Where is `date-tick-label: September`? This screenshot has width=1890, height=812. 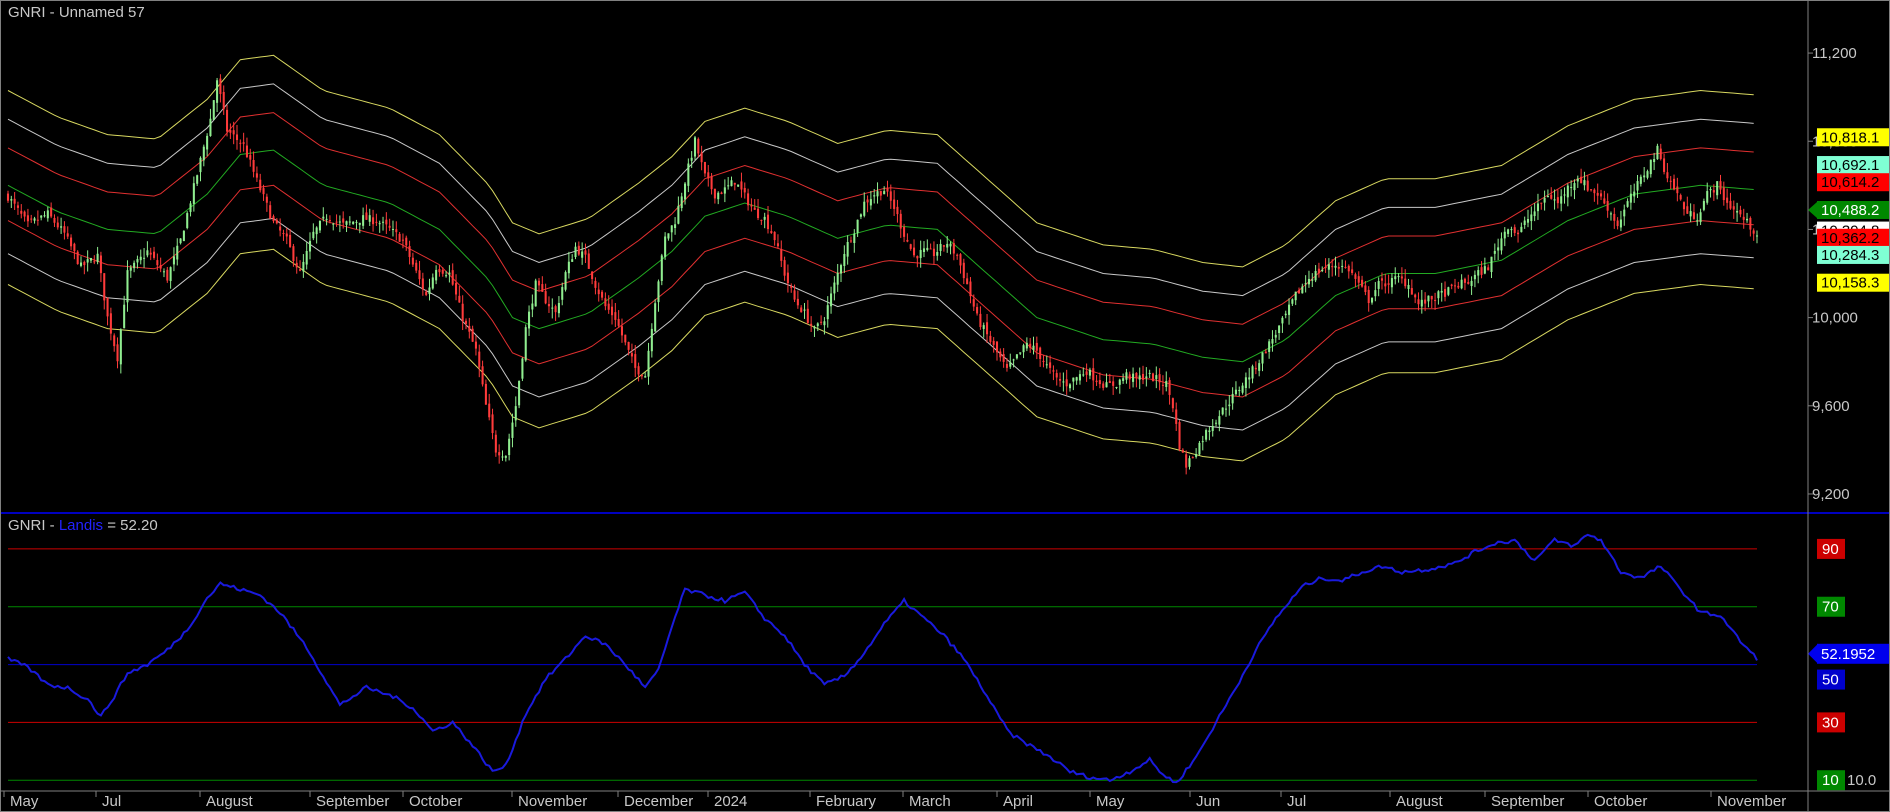
date-tick-label: September is located at coordinates (1527, 801).